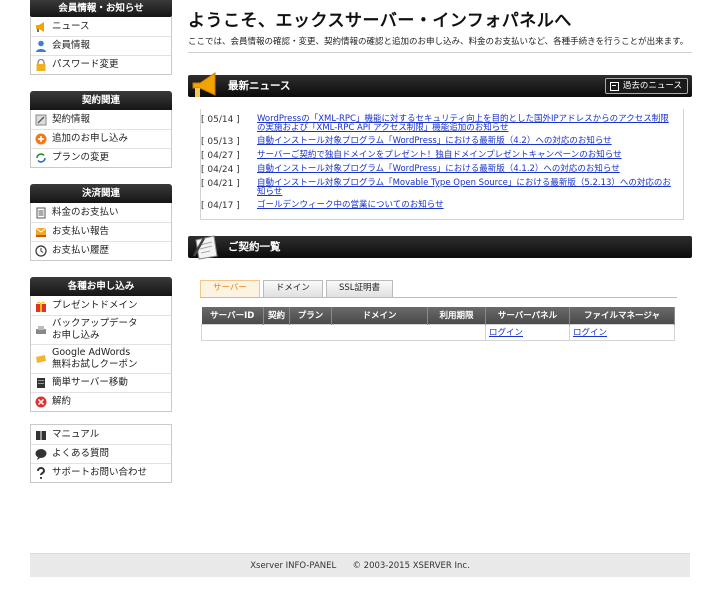 The image size is (728, 597). What do you see at coordinates (292, 288) in the screenshot?
I see `tab-domain: ドメイン` at bounding box center [292, 288].